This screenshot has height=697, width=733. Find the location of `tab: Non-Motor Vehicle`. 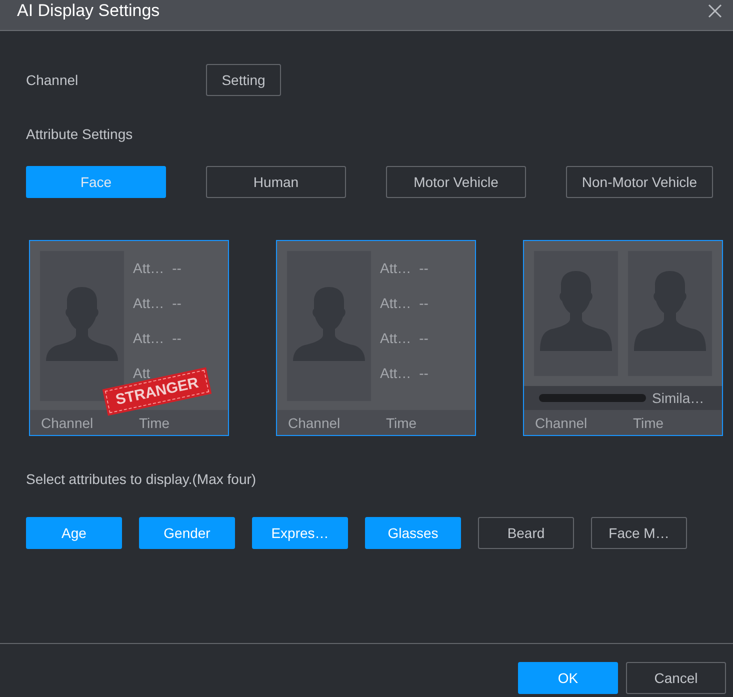

tab: Non-Motor Vehicle is located at coordinates (639, 182).